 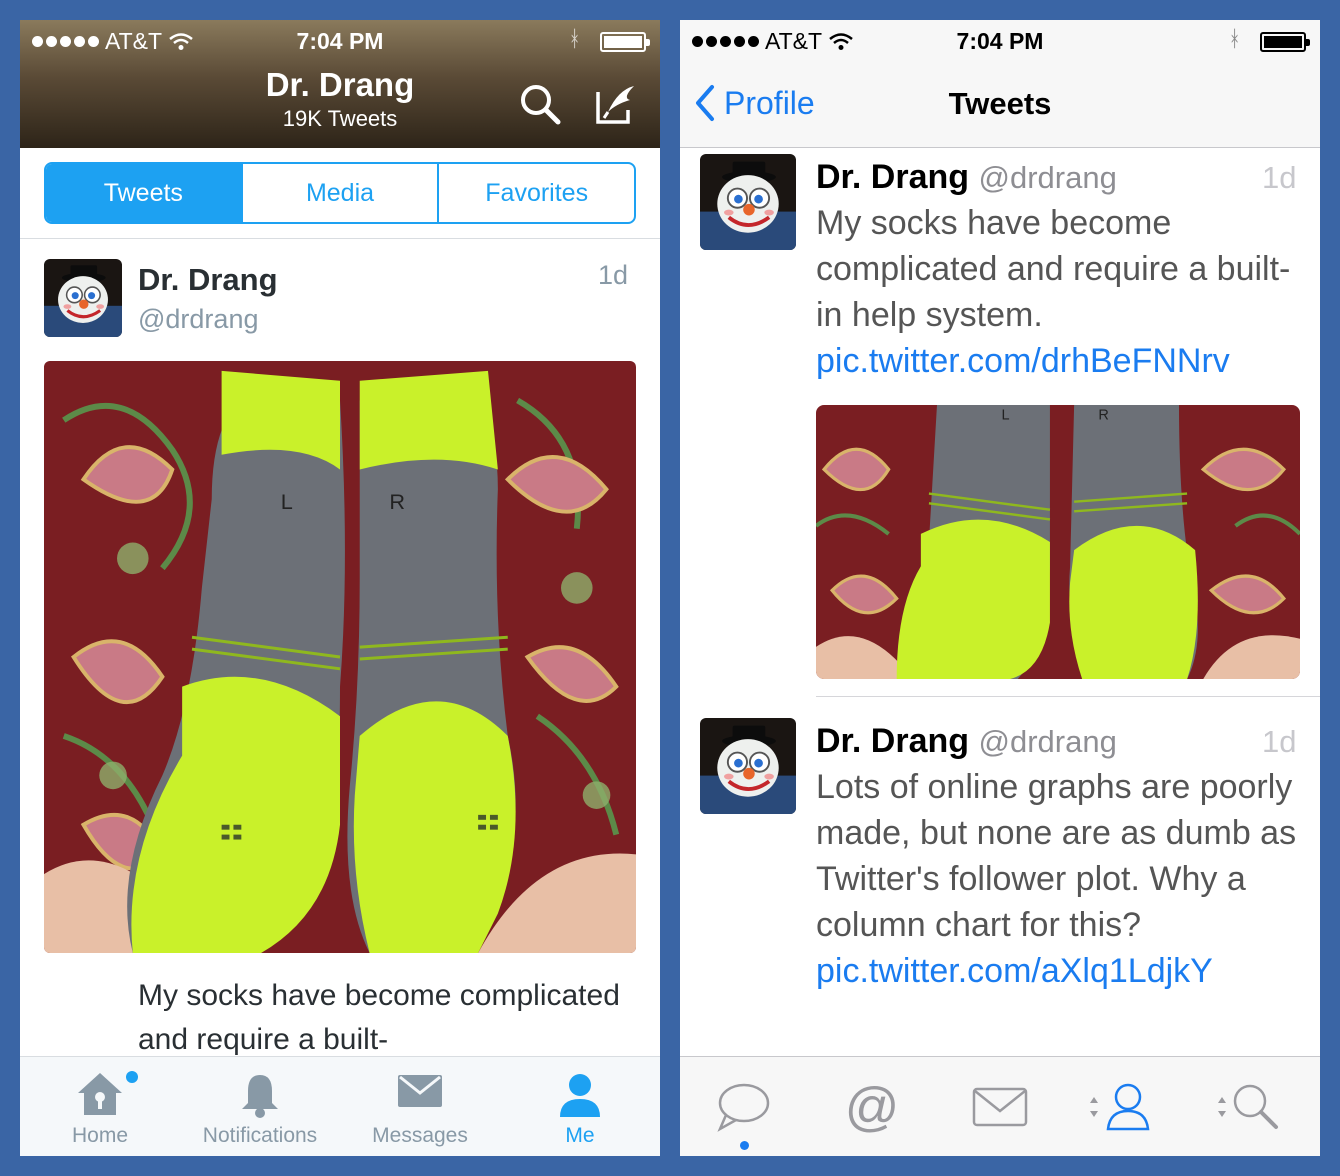 What do you see at coordinates (100, 1094) in the screenshot?
I see `home-icon` at bounding box center [100, 1094].